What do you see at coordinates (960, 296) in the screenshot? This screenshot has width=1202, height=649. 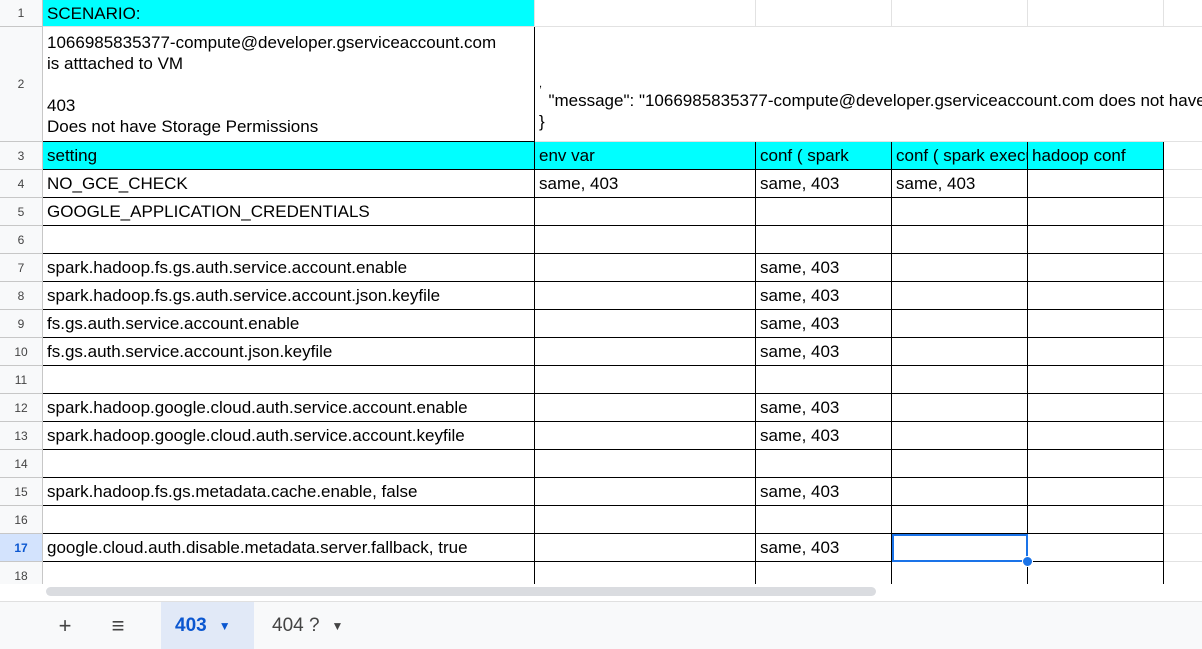 I see `cell-d8` at bounding box center [960, 296].